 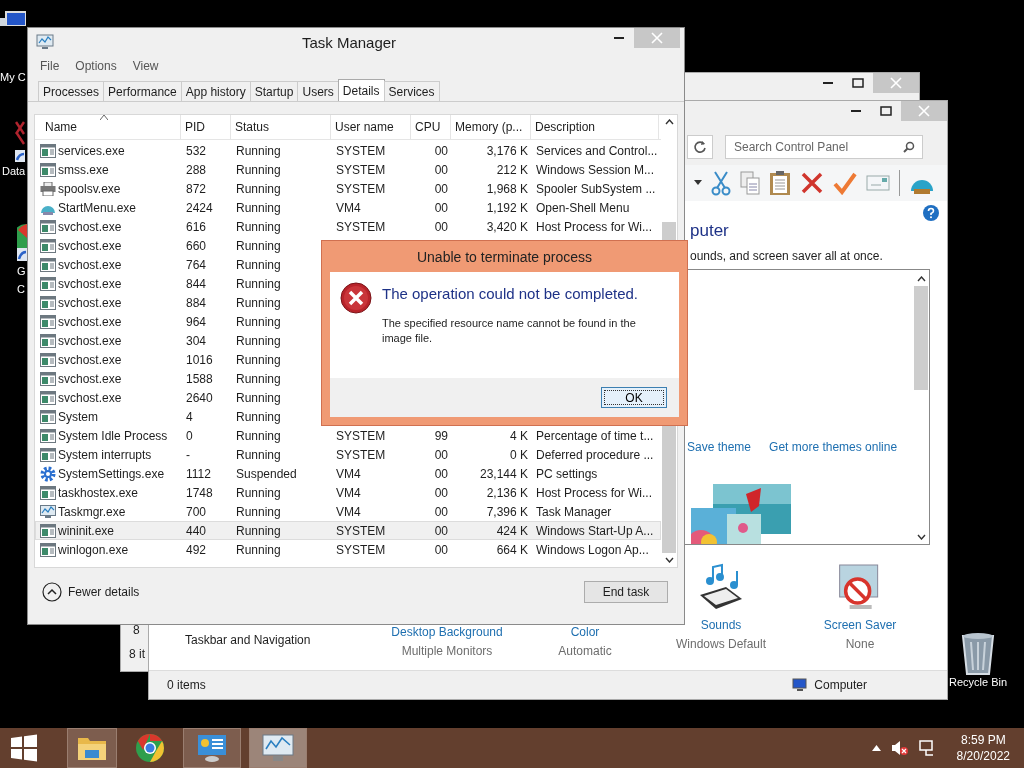 What do you see at coordinates (719, 447) in the screenshot?
I see `theme-link: Save theme` at bounding box center [719, 447].